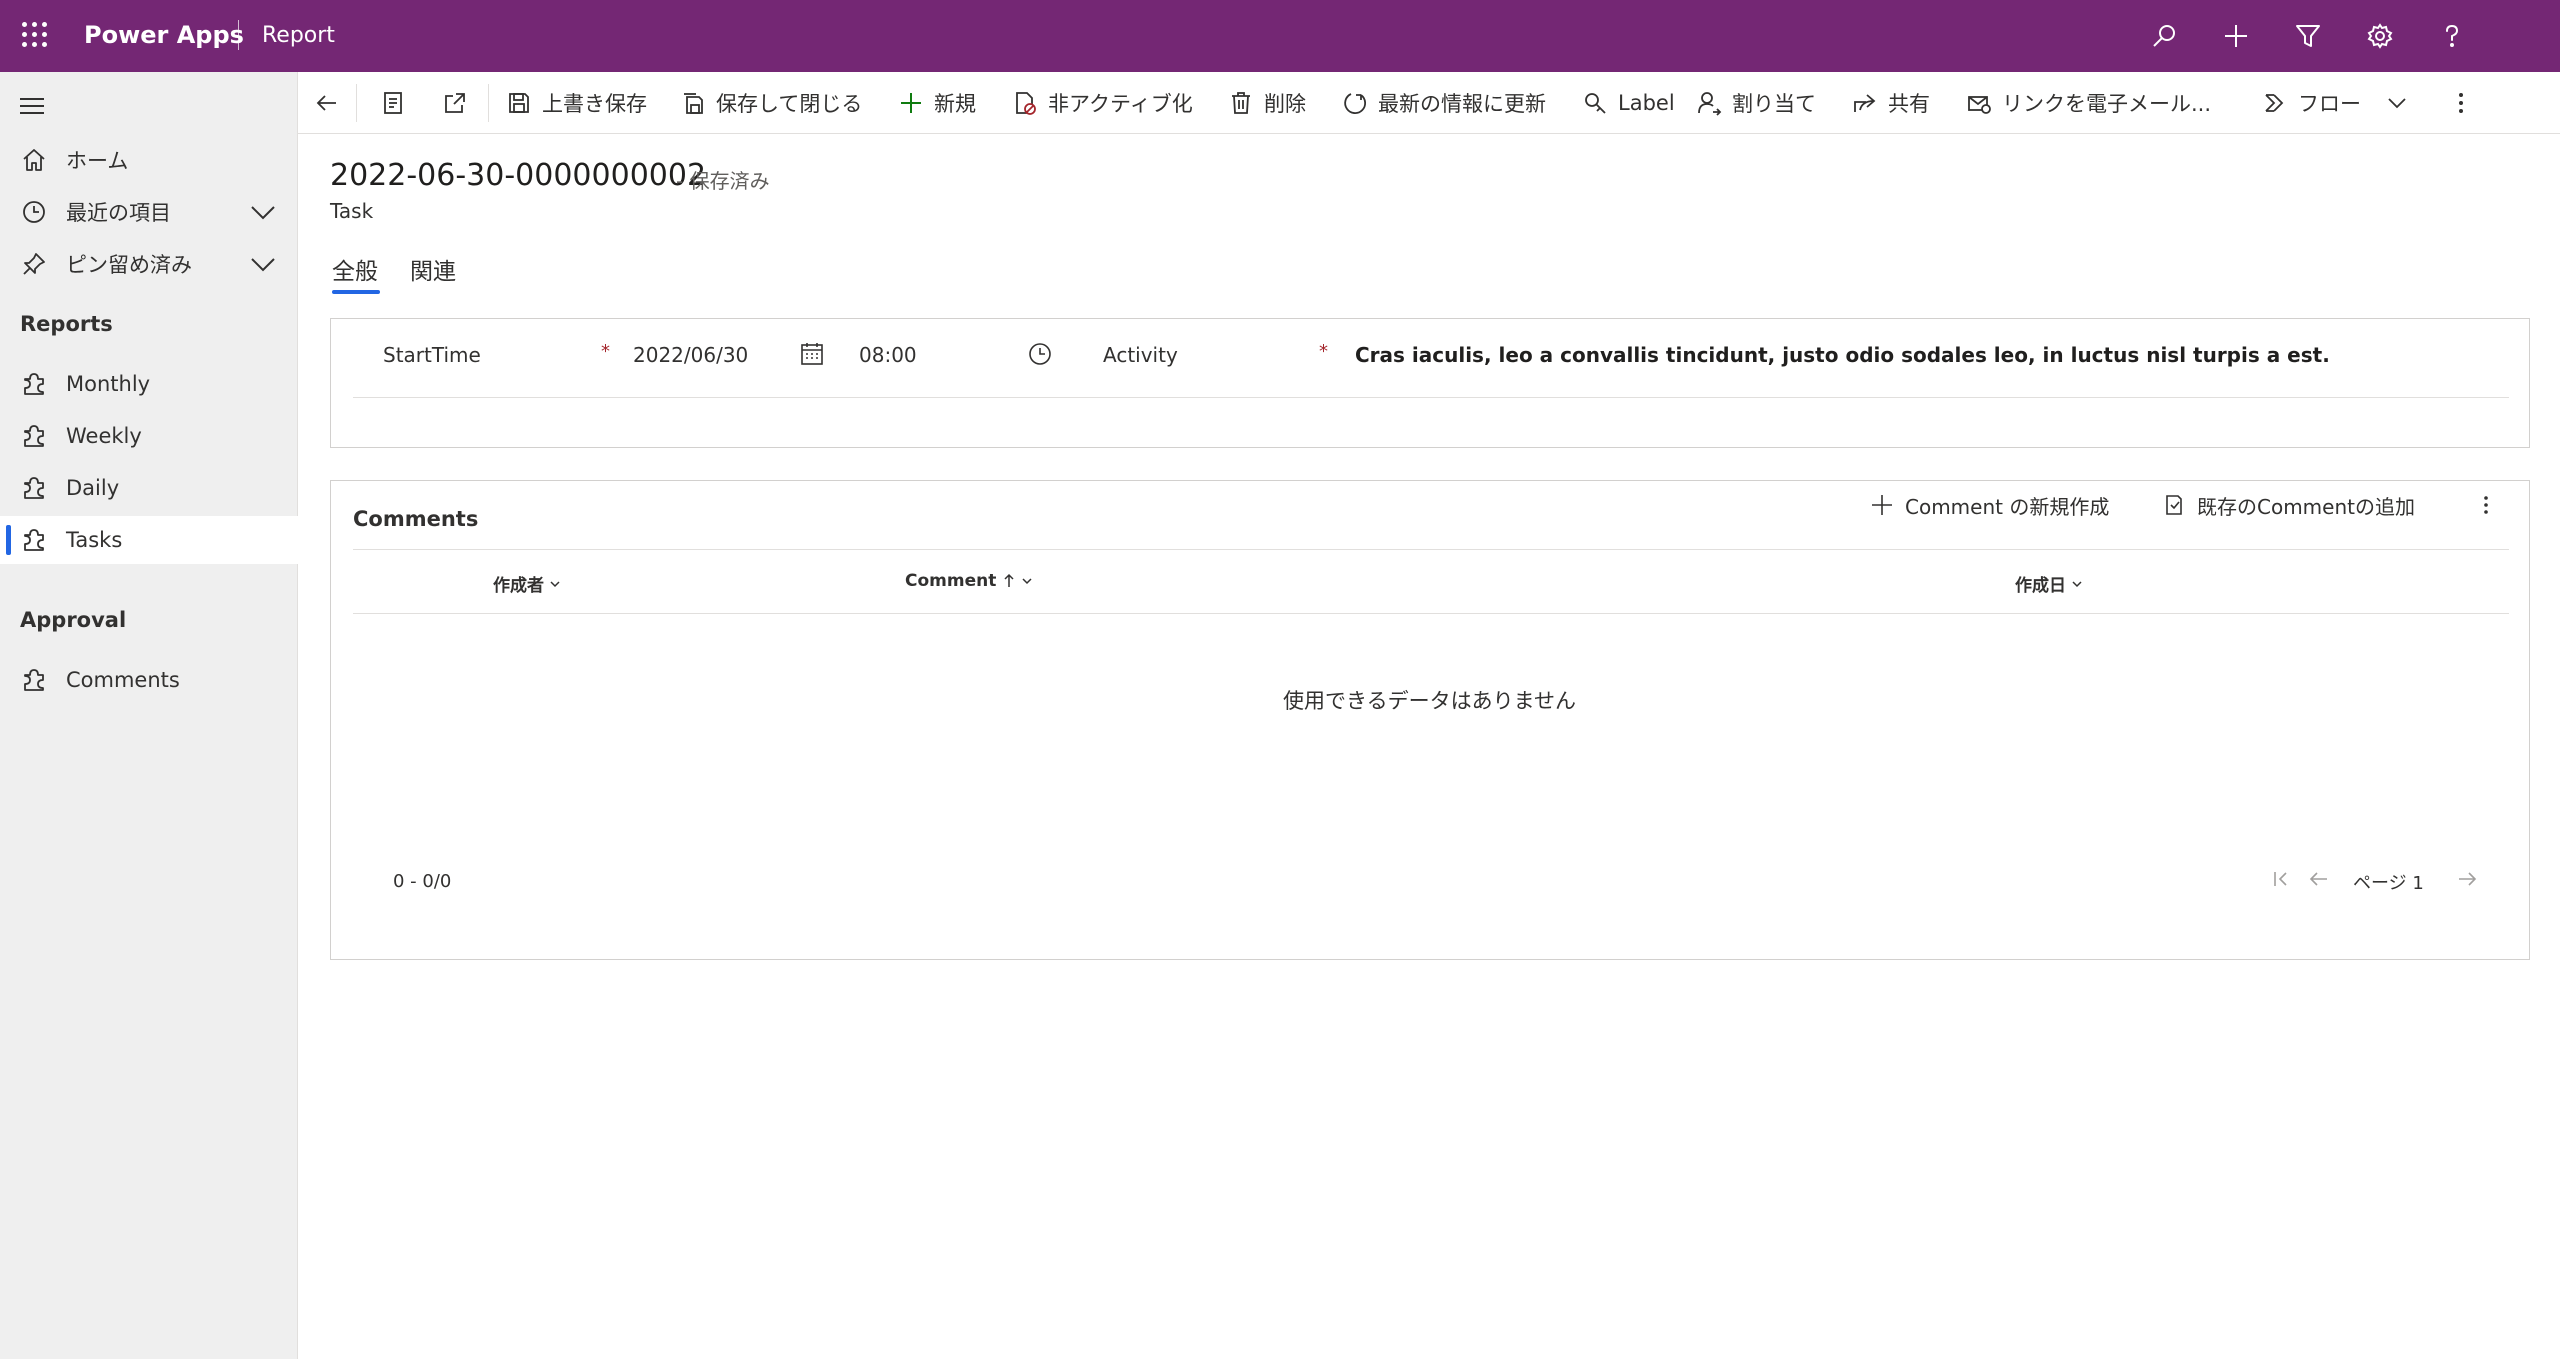 The width and height of the screenshot is (2560, 1359). I want to click on share-button: 共有, so click(1891, 103).